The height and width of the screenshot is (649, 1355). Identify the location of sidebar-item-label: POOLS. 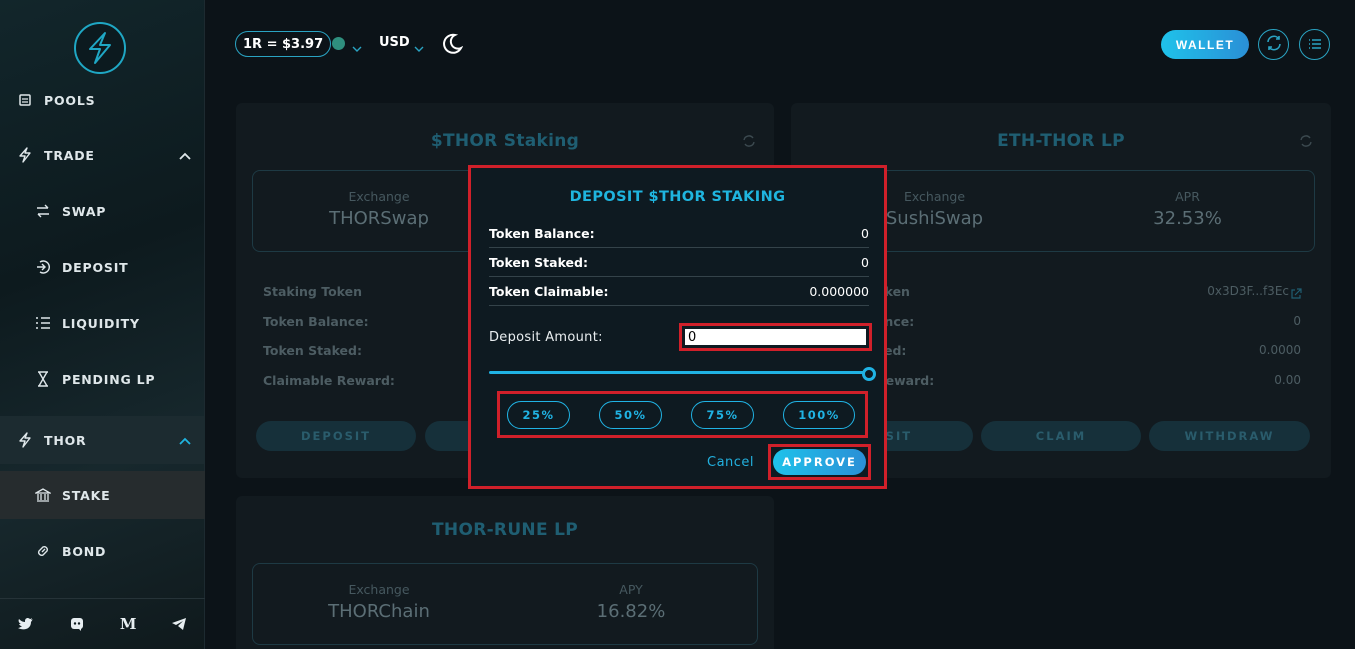
(70, 100).